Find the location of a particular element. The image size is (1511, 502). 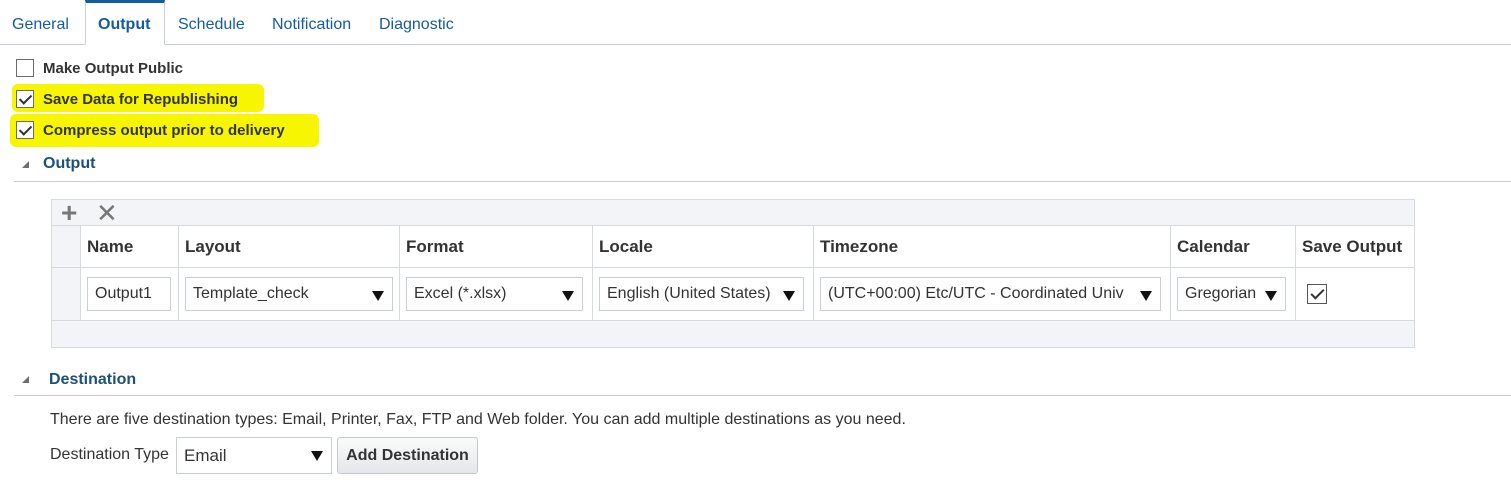

compress-output-checkbox is located at coordinates (25, 130).